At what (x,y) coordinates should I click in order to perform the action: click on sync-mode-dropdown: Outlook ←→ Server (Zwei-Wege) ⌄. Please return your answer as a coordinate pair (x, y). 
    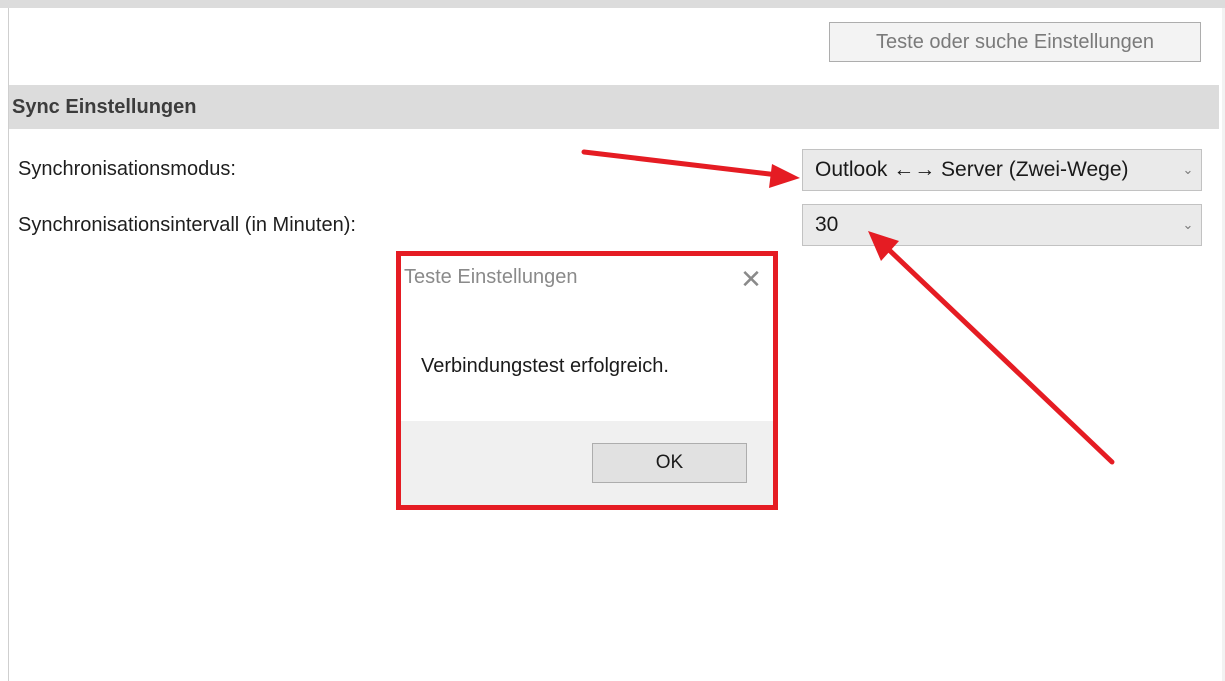
    Looking at the image, I should click on (1002, 170).